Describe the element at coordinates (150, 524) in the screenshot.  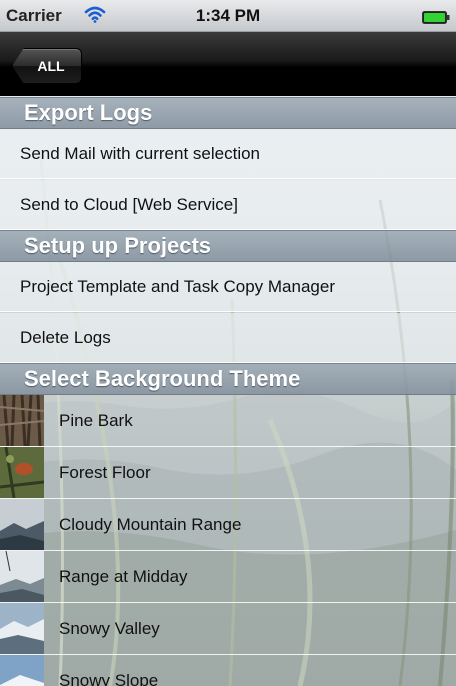
I see `theme-label: Cloudy Mountain Range` at that location.